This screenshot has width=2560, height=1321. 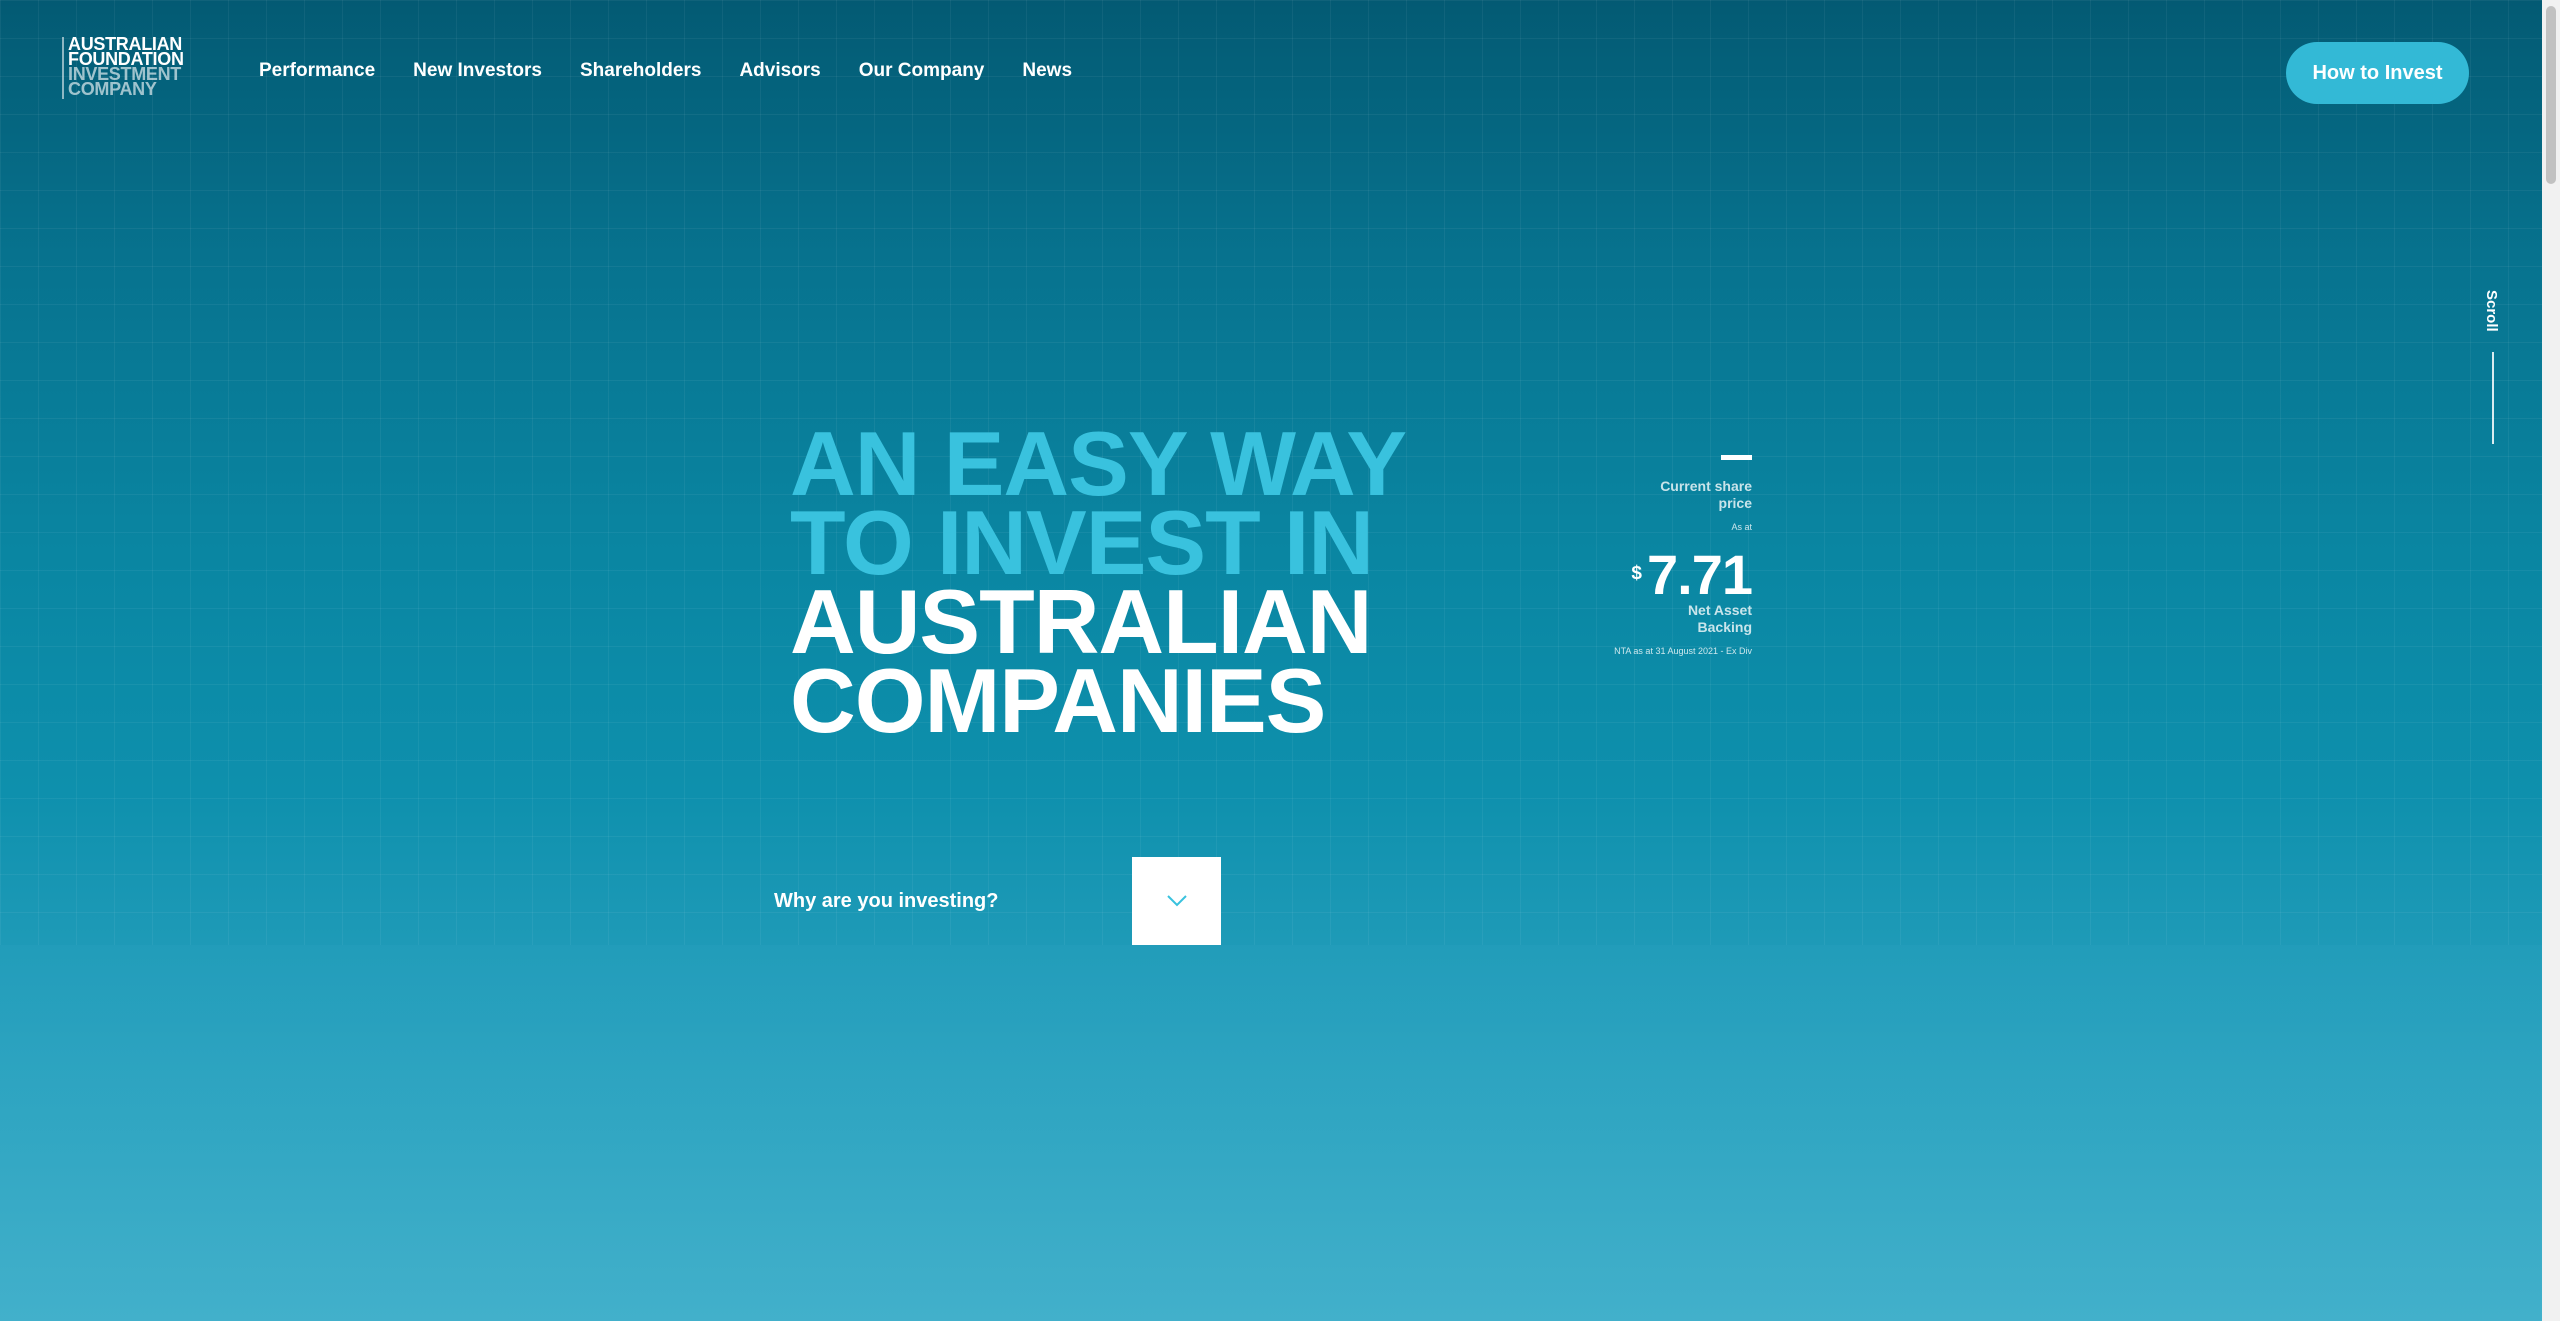 What do you see at coordinates (2493, 398) in the screenshot?
I see `scroll-indicator-line` at bounding box center [2493, 398].